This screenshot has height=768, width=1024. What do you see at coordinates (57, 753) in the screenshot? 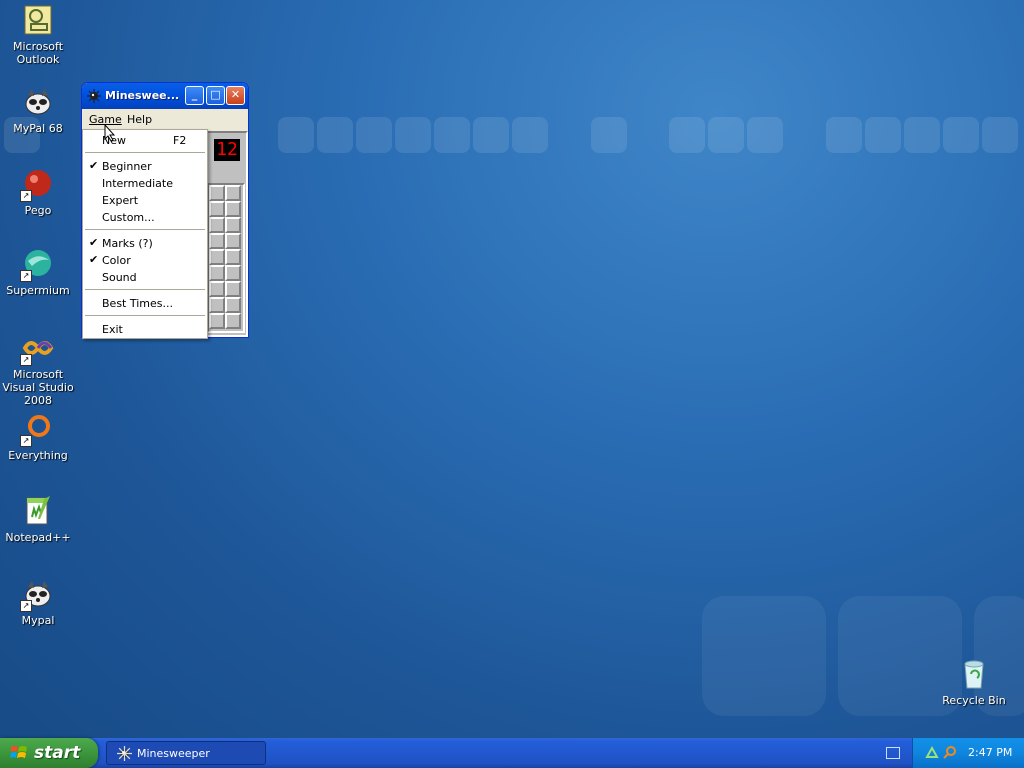
I see `start-label: start` at bounding box center [57, 753].